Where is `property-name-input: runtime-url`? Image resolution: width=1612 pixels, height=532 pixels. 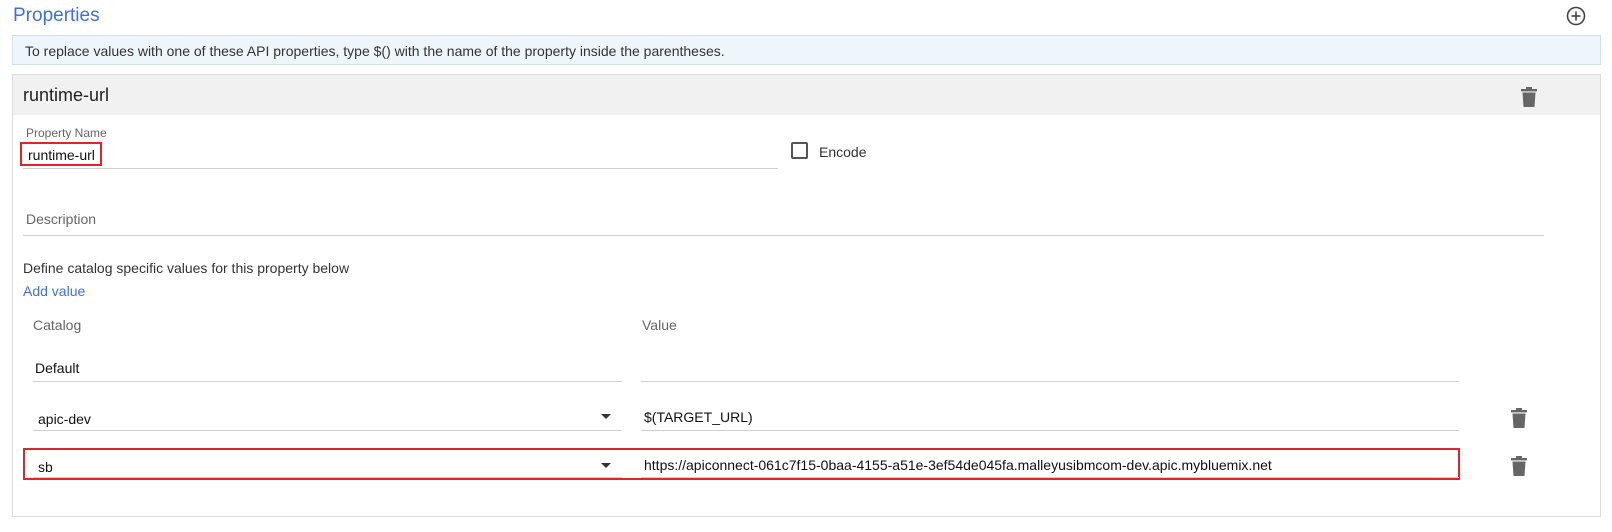
property-name-input: runtime-url is located at coordinates (61, 155).